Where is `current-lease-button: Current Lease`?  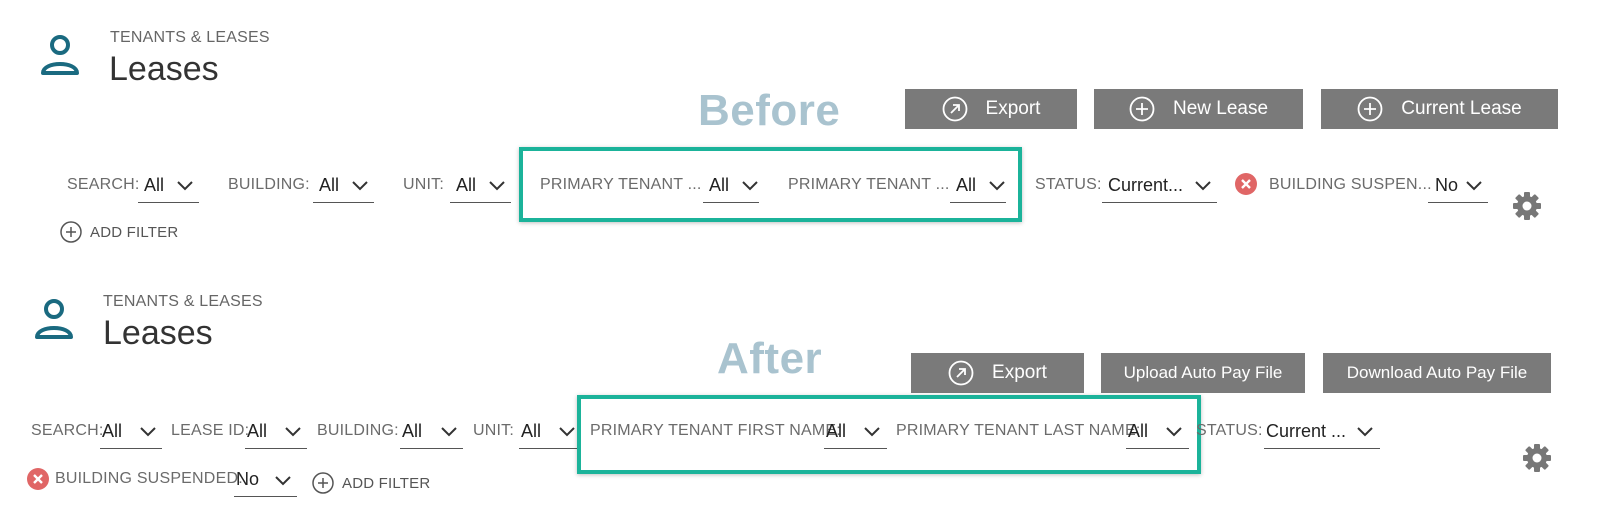 current-lease-button: Current Lease is located at coordinates (1439, 109).